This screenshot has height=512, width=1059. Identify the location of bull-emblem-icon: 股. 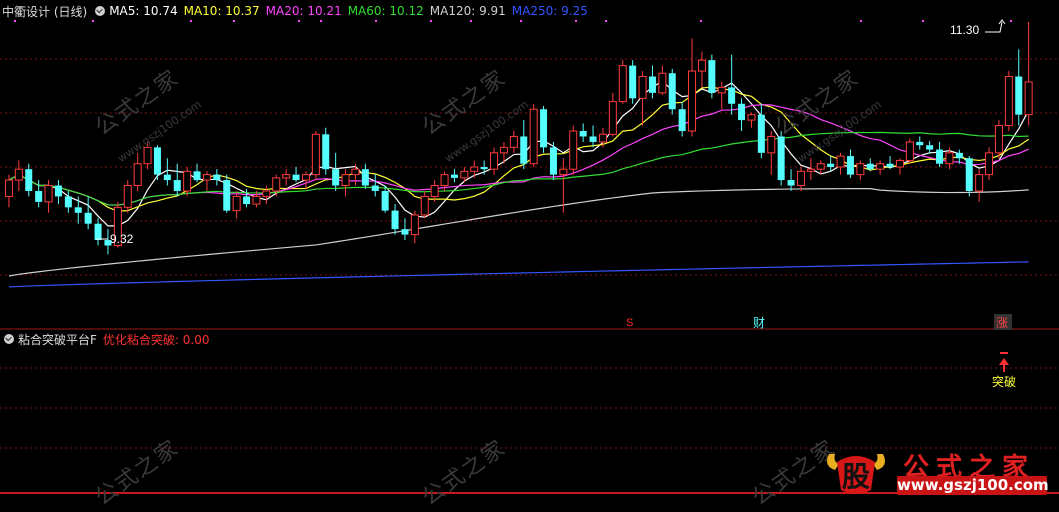
(856, 474).